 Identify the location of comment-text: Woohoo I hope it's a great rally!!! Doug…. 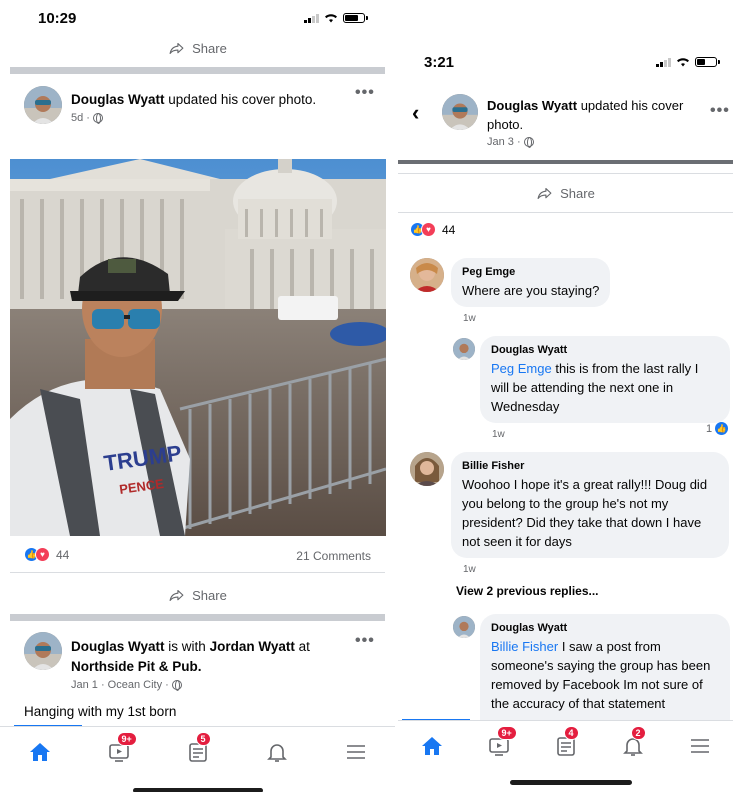
(585, 513).